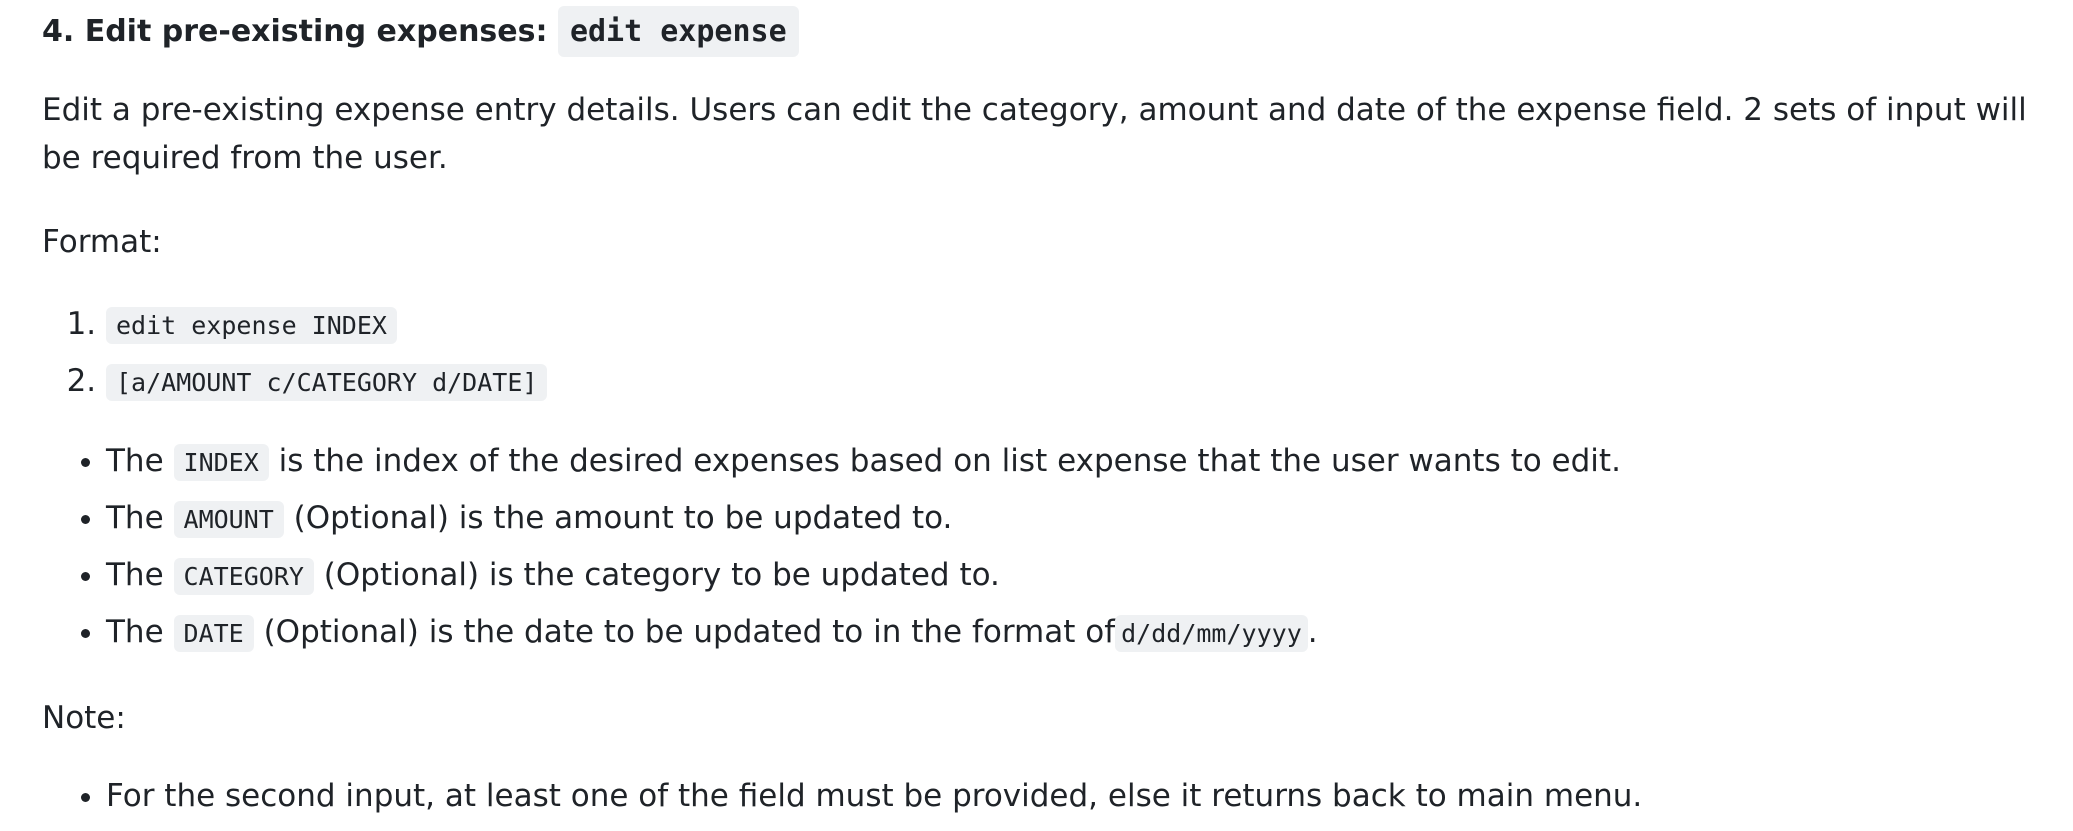 This screenshot has width=2073, height=831. What do you see at coordinates (251, 325) in the screenshot?
I see `format-step-code: edit expense INDEX` at bounding box center [251, 325].